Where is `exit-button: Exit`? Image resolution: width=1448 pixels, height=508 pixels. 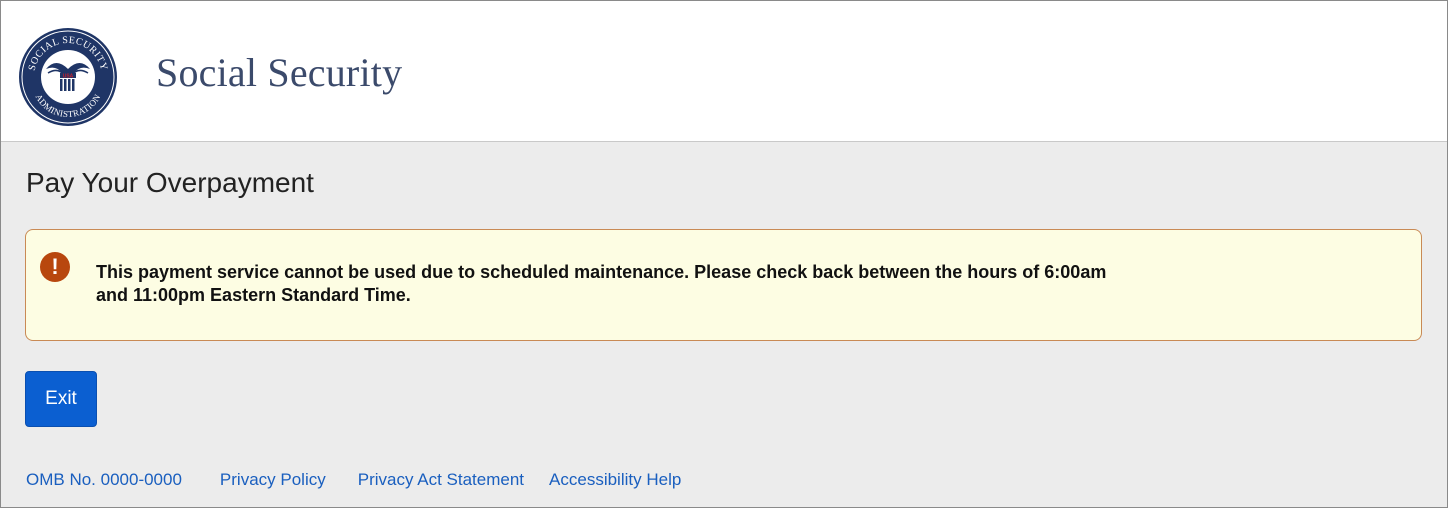 exit-button: Exit is located at coordinates (61, 399).